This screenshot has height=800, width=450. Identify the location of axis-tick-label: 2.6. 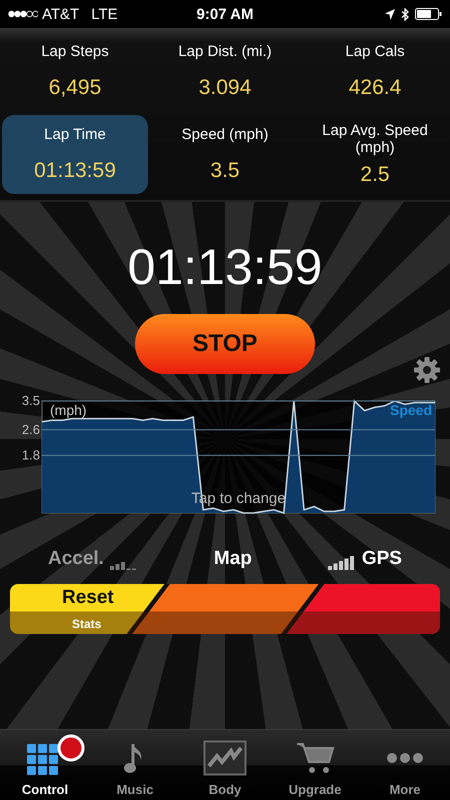
(31, 429).